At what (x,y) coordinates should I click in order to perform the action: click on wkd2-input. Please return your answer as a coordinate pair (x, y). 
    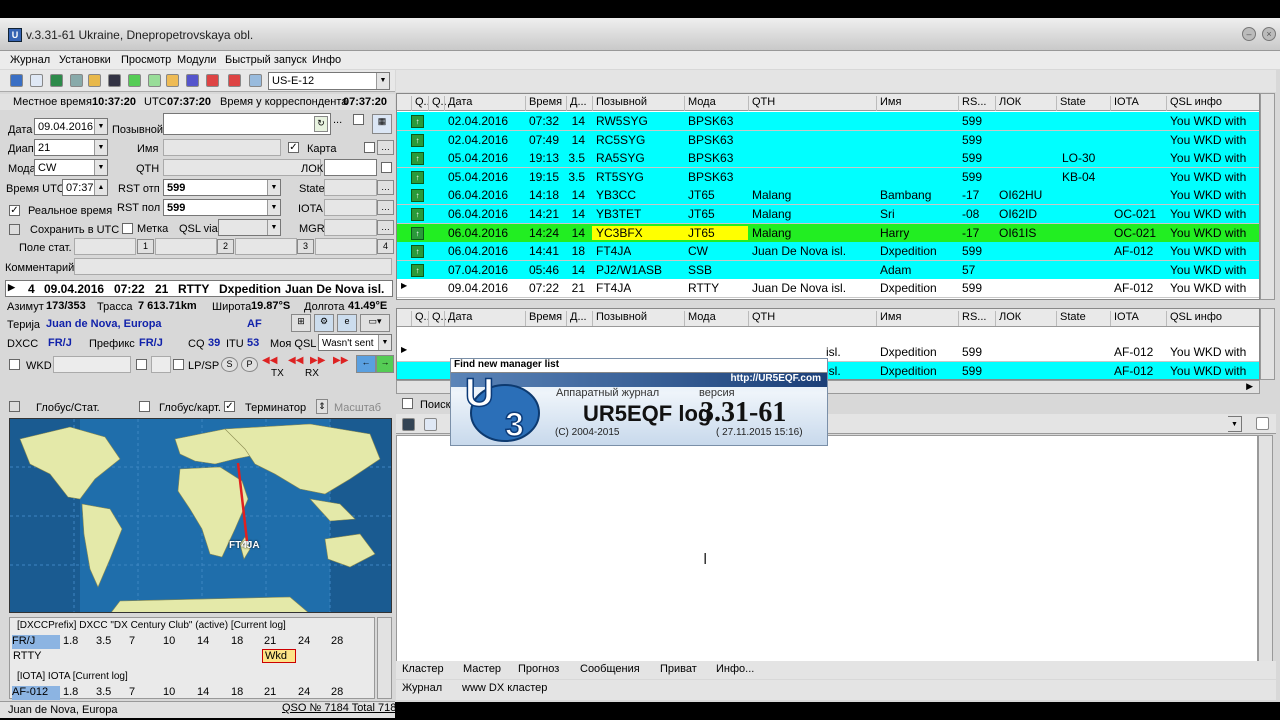
    Looking at the image, I should click on (161, 364).